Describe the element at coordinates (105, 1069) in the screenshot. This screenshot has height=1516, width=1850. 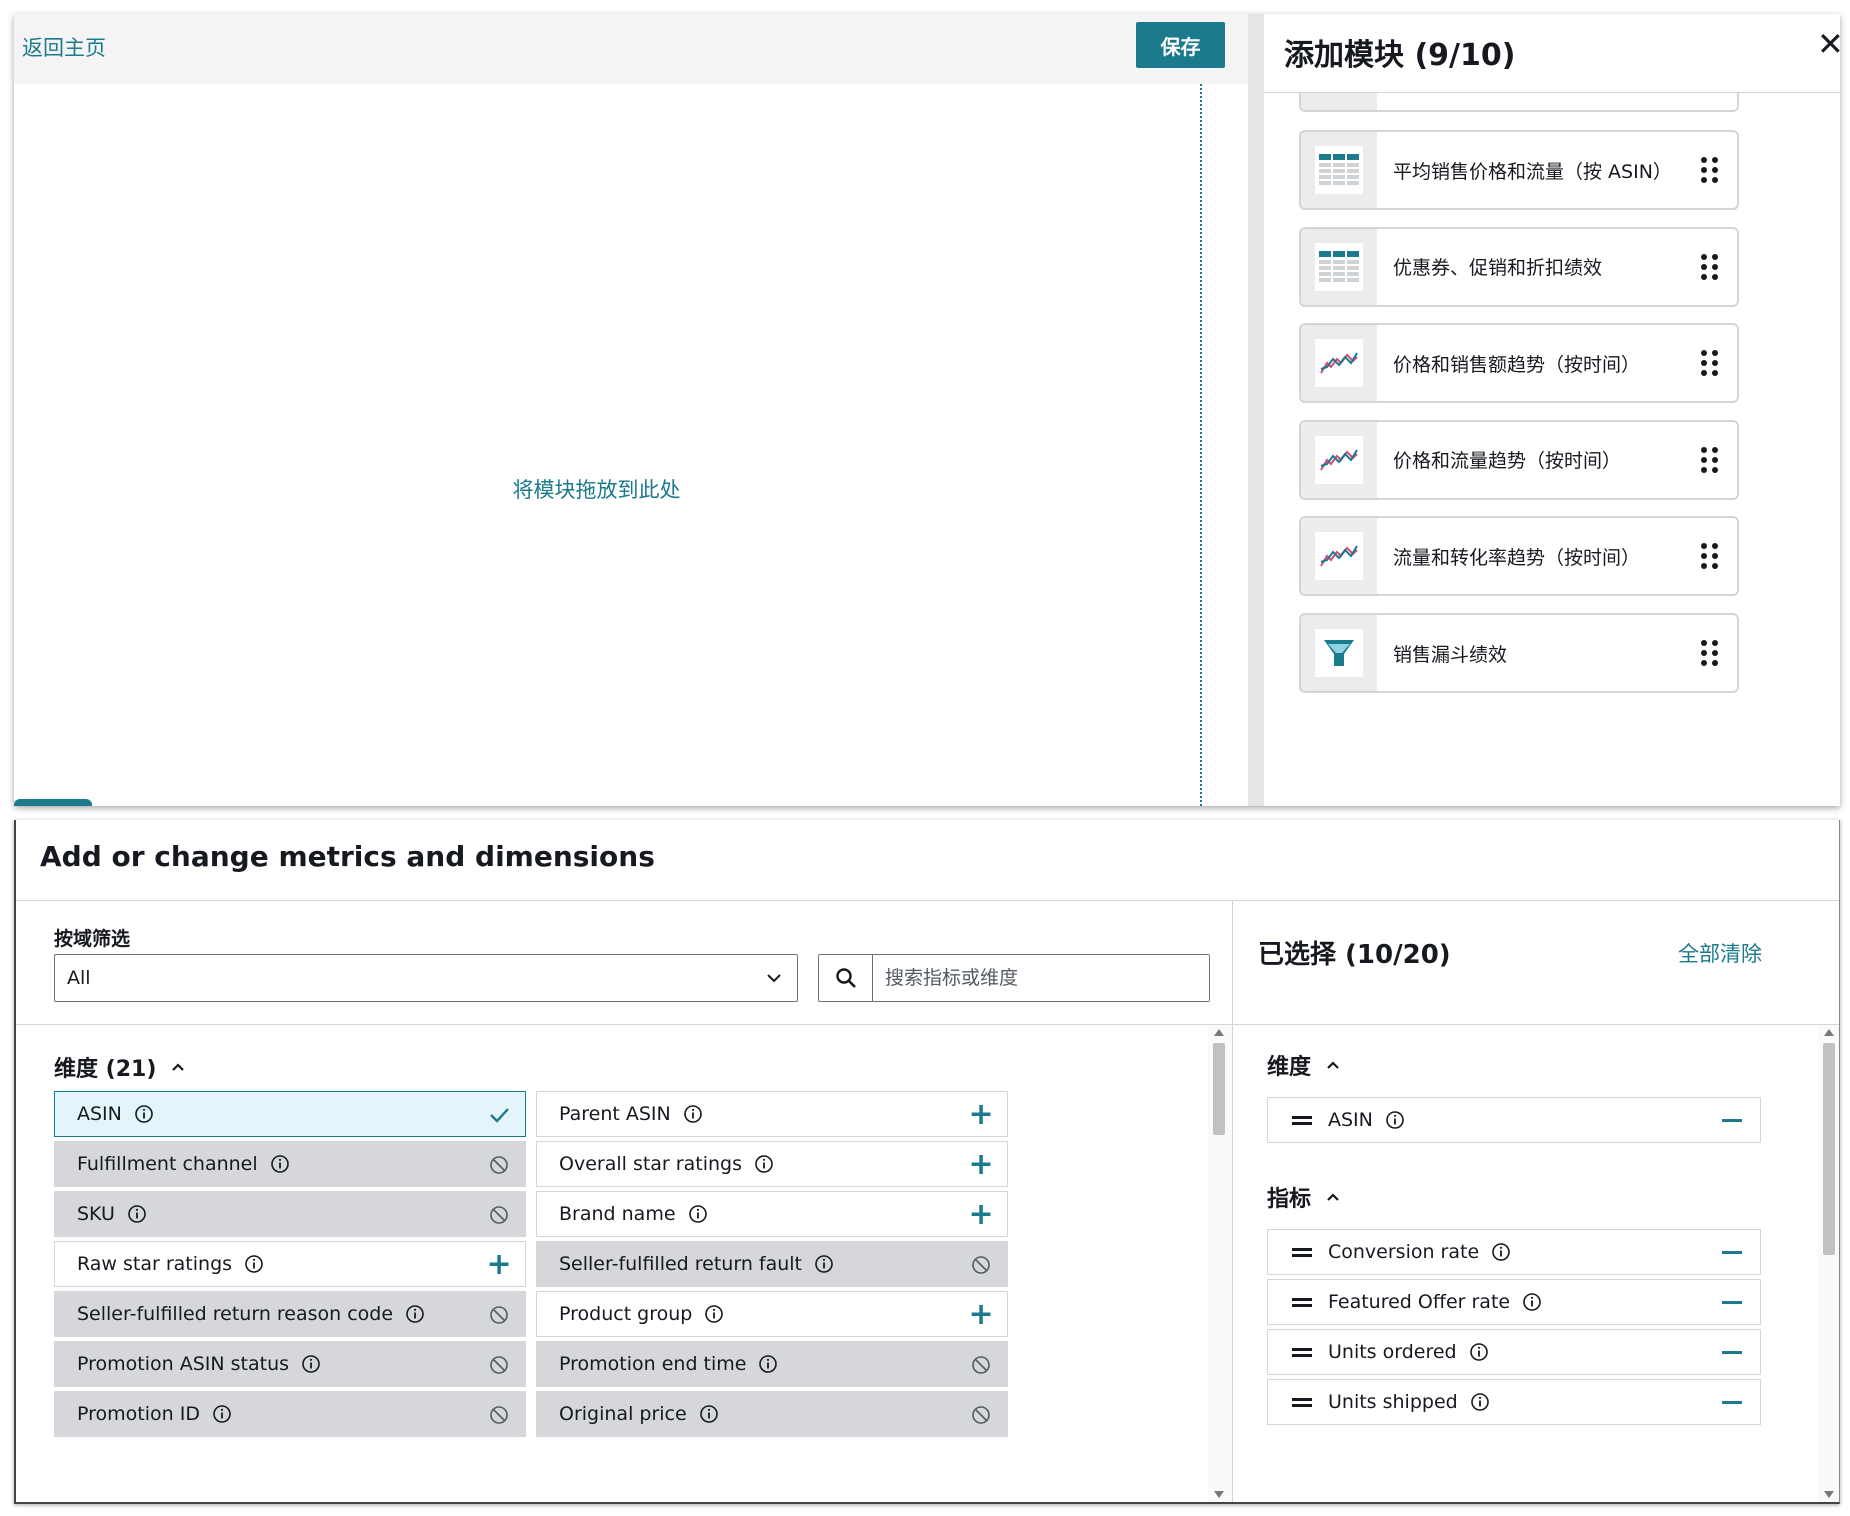
I see `dimensions-heading: 维度 (21)` at that location.